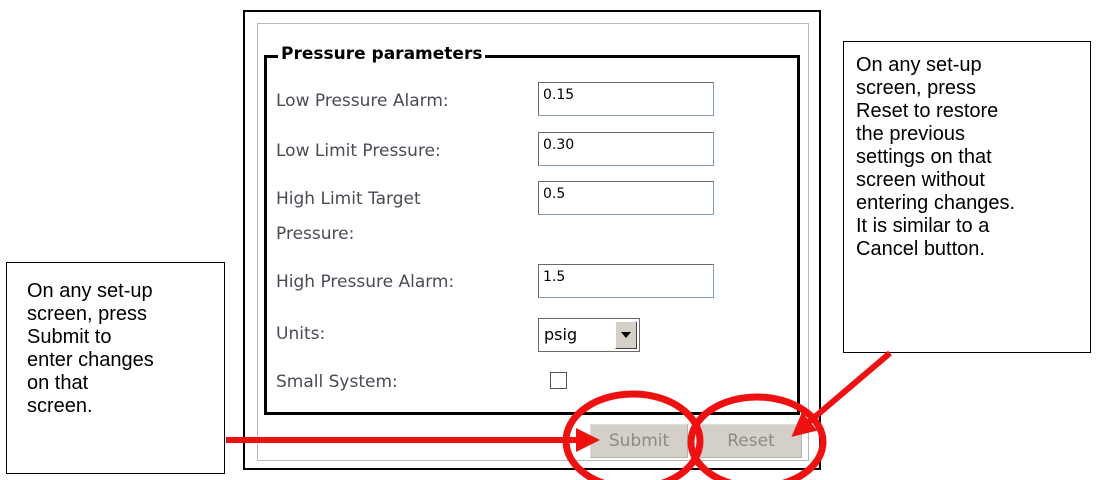 The width and height of the screenshot is (1102, 480). What do you see at coordinates (841, 393) in the screenshot?
I see `reset-arrow` at bounding box center [841, 393].